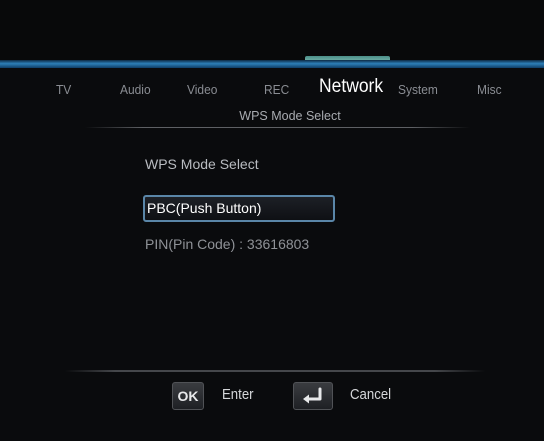 This screenshot has width=544, height=441. I want to click on settings-tabs: TV Audio Video REC Network System Misc, so click(272, 89).